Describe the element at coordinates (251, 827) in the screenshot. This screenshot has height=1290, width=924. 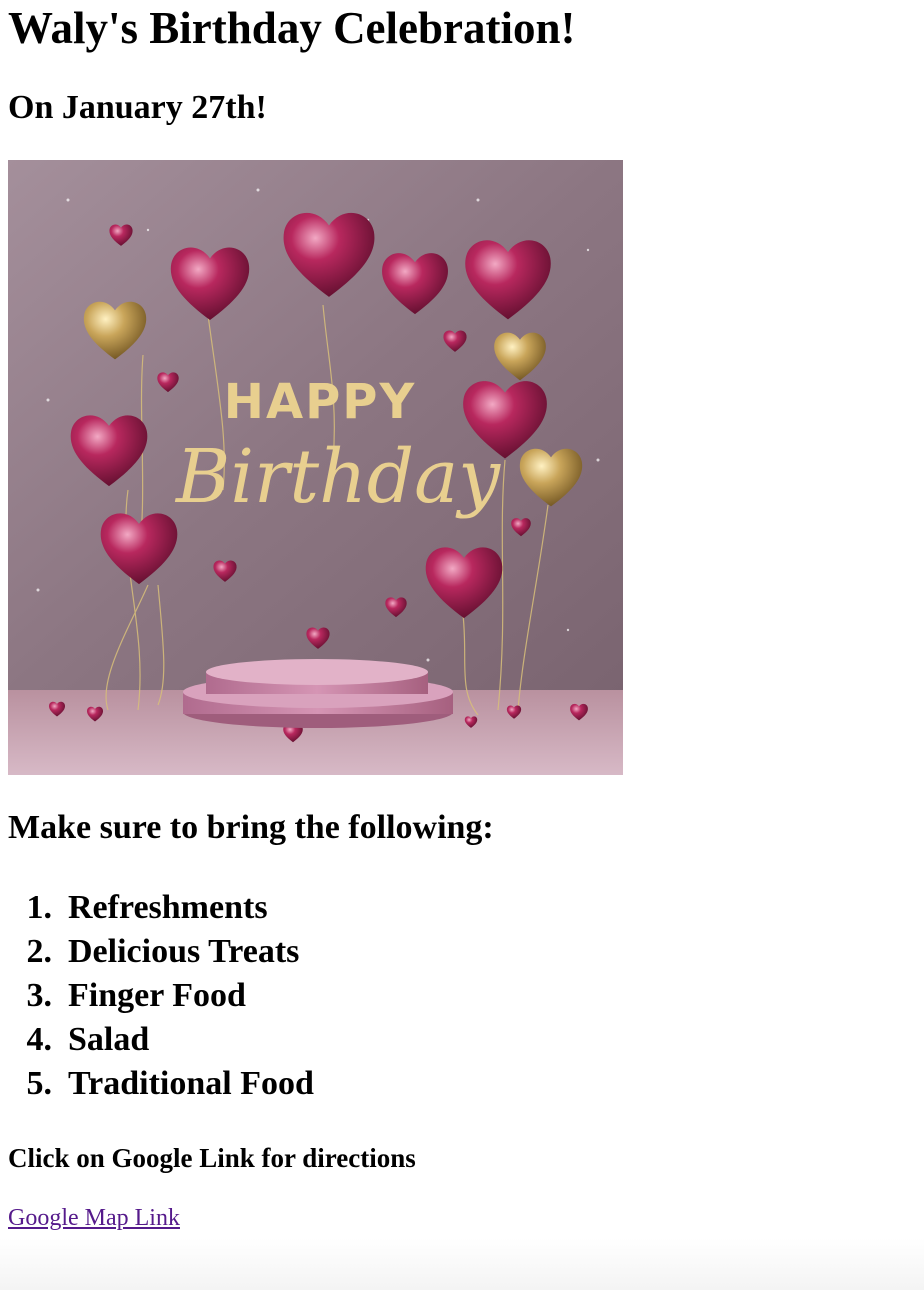
I see `bring-heading: Make sure to bring the following:` at that location.